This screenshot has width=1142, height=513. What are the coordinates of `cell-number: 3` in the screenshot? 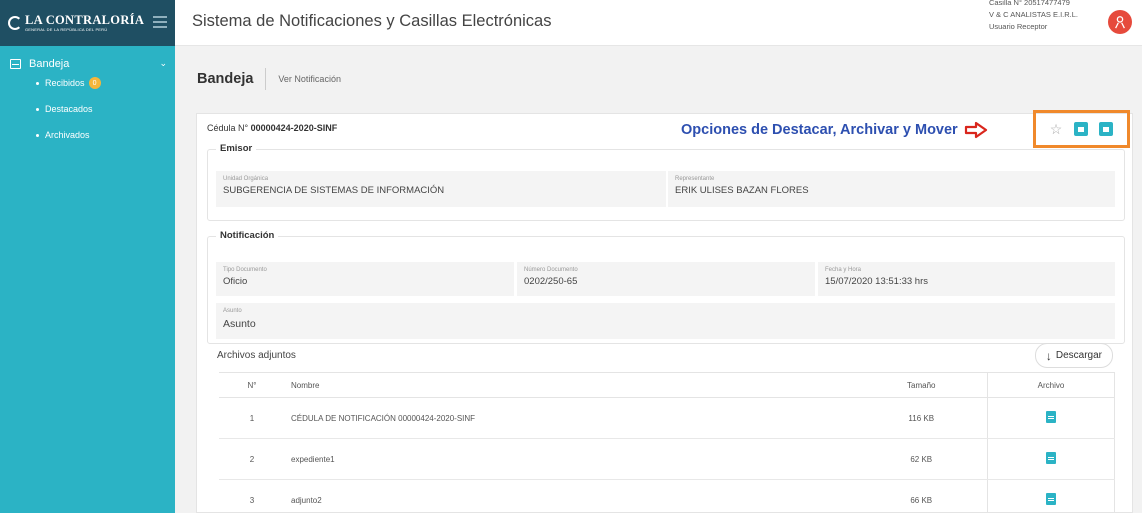 It's located at (252, 496).